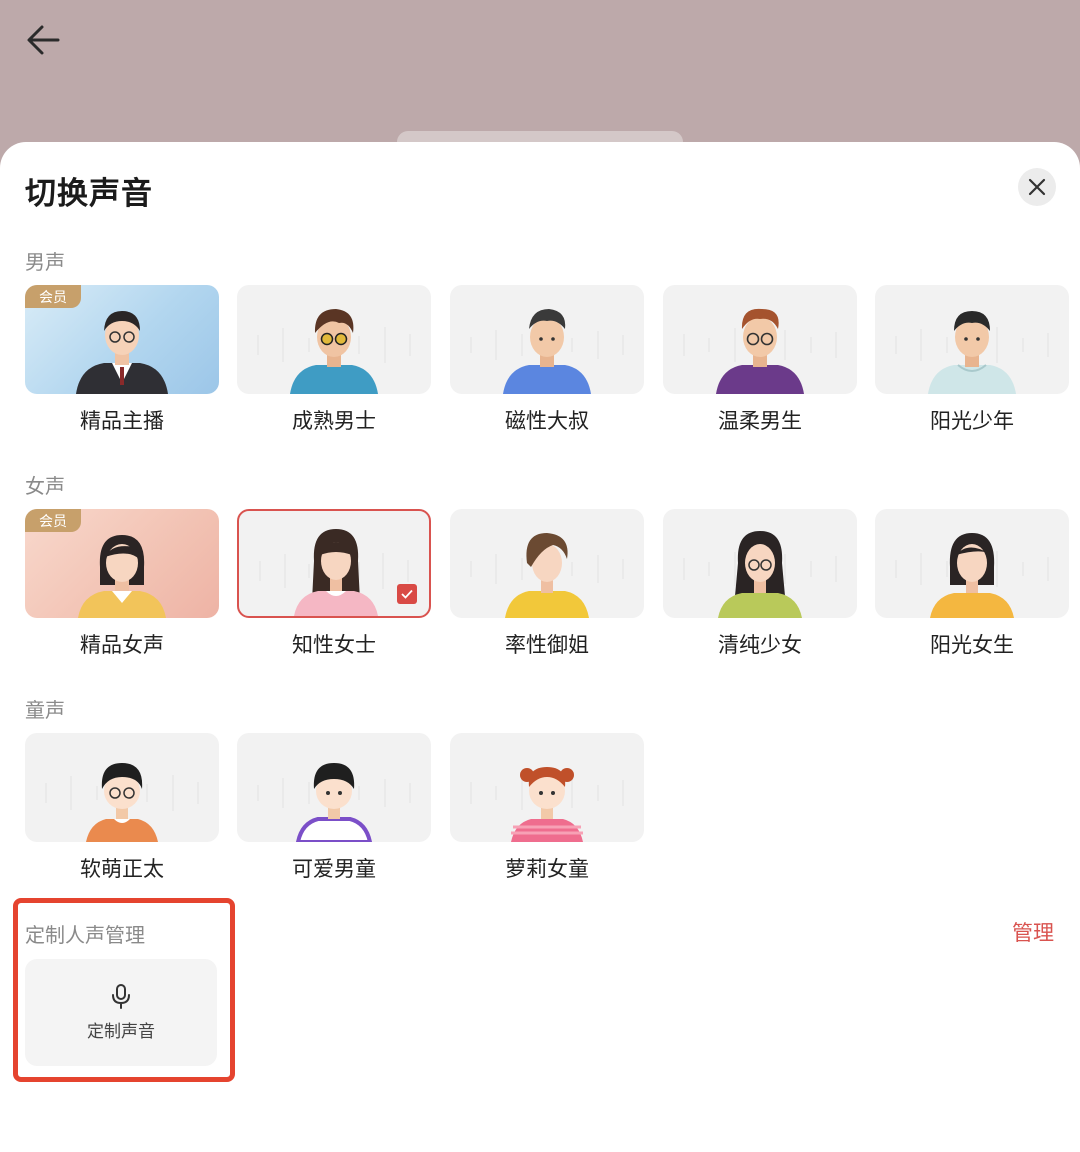 The image size is (1080, 1152). I want to click on back-arrow-icon, so click(43, 40).